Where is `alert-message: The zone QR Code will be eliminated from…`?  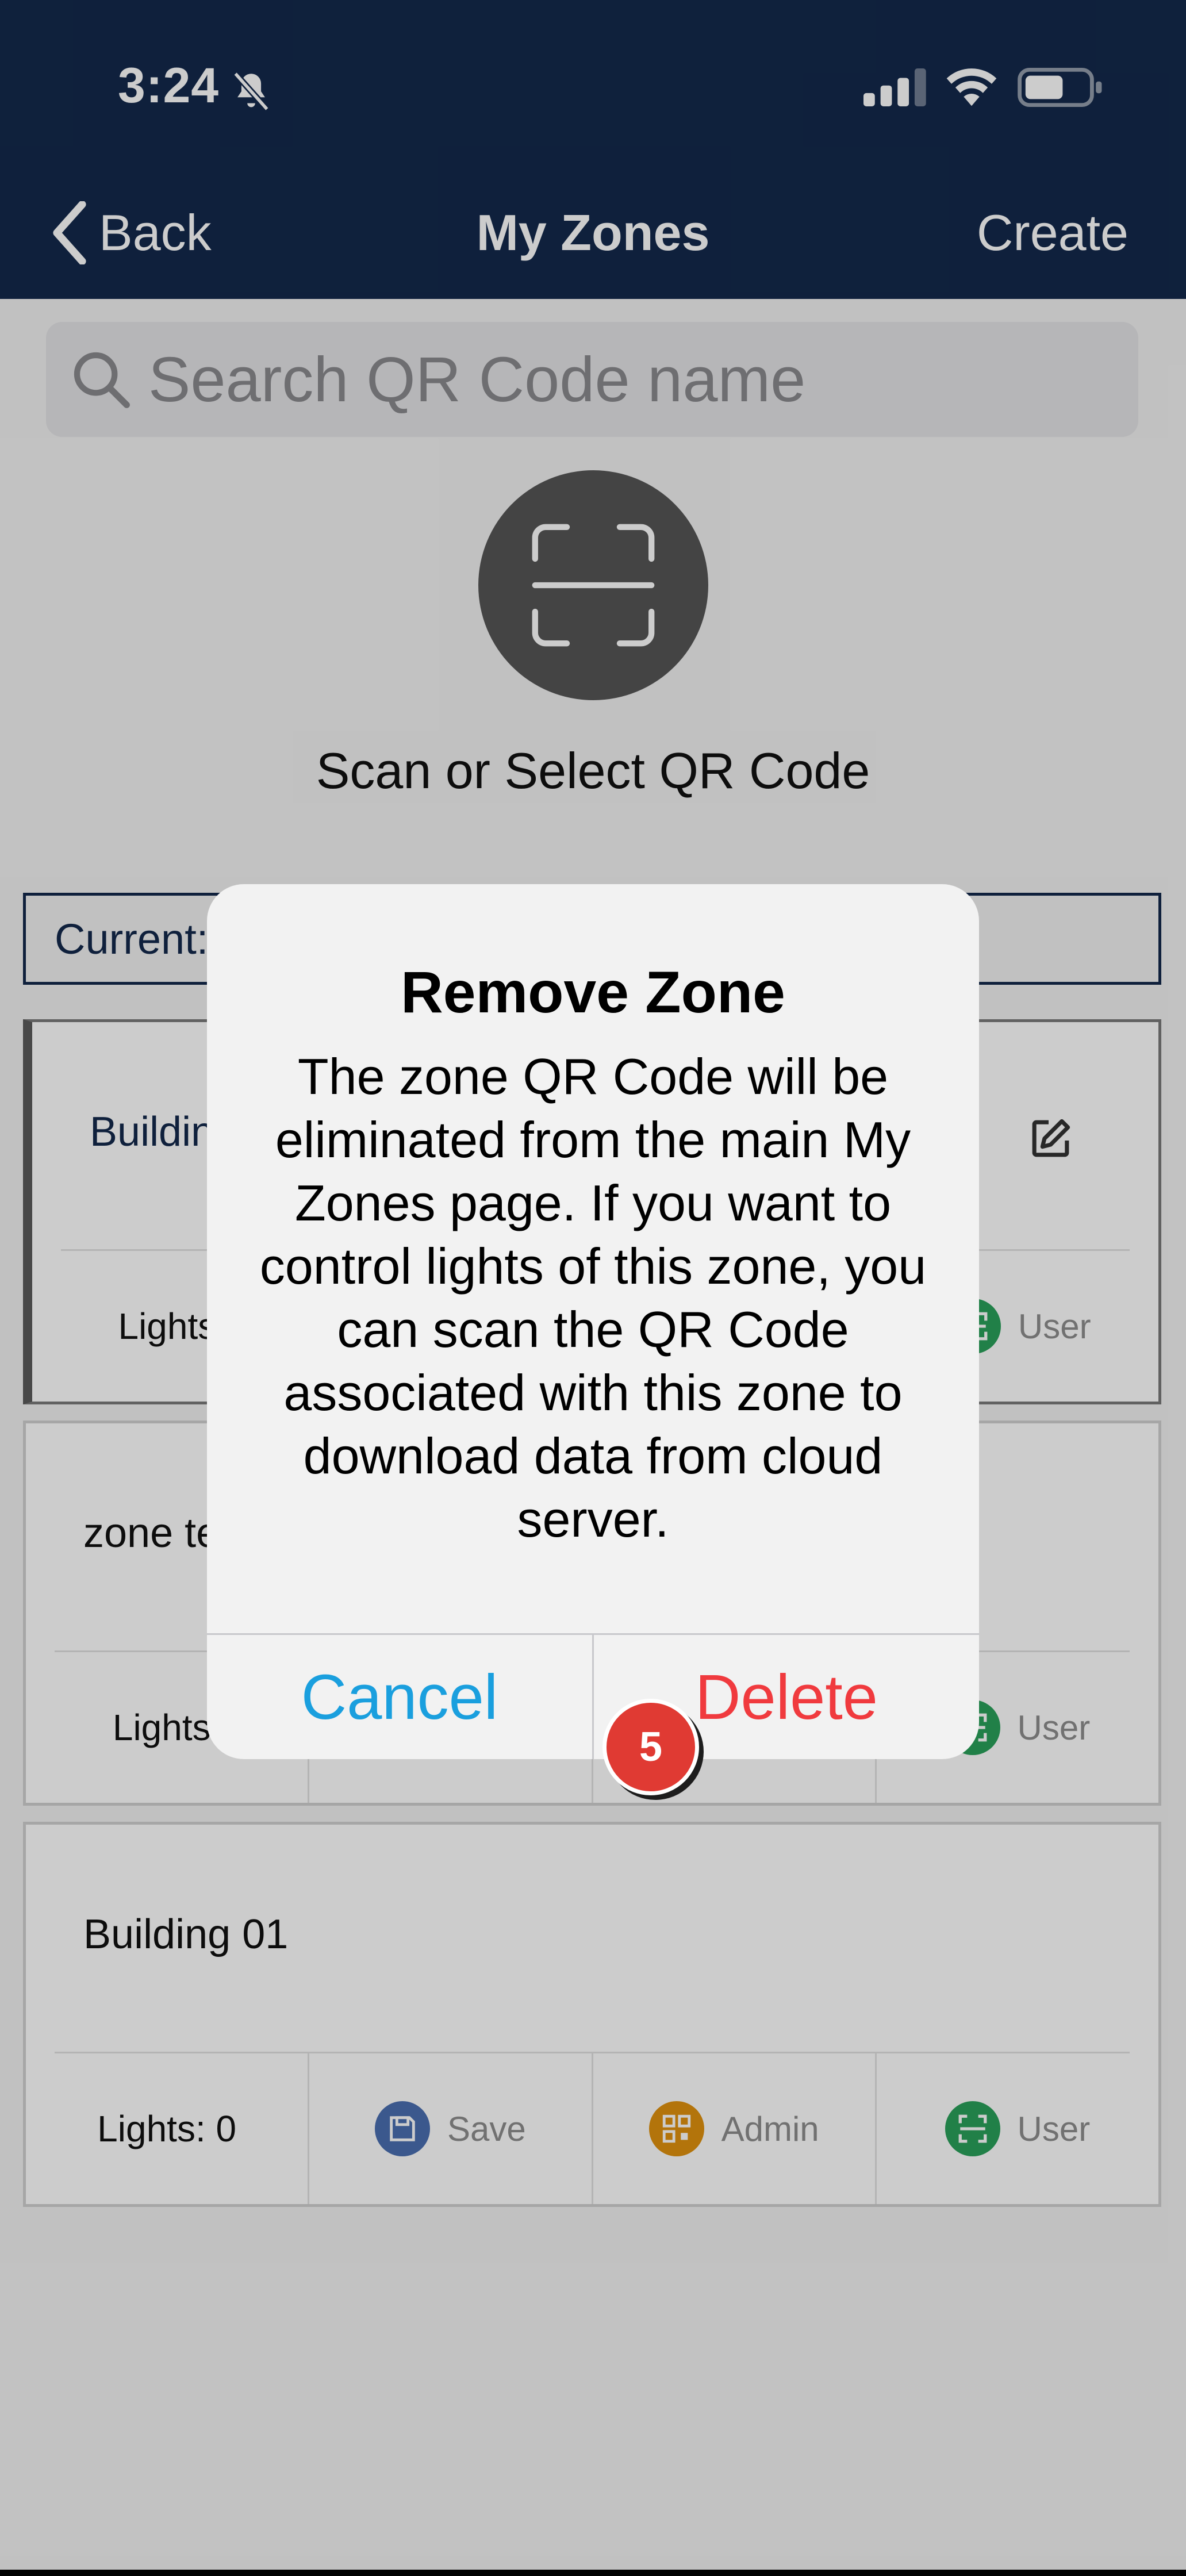 alert-message: The zone QR Code will be eliminated from… is located at coordinates (593, 1298).